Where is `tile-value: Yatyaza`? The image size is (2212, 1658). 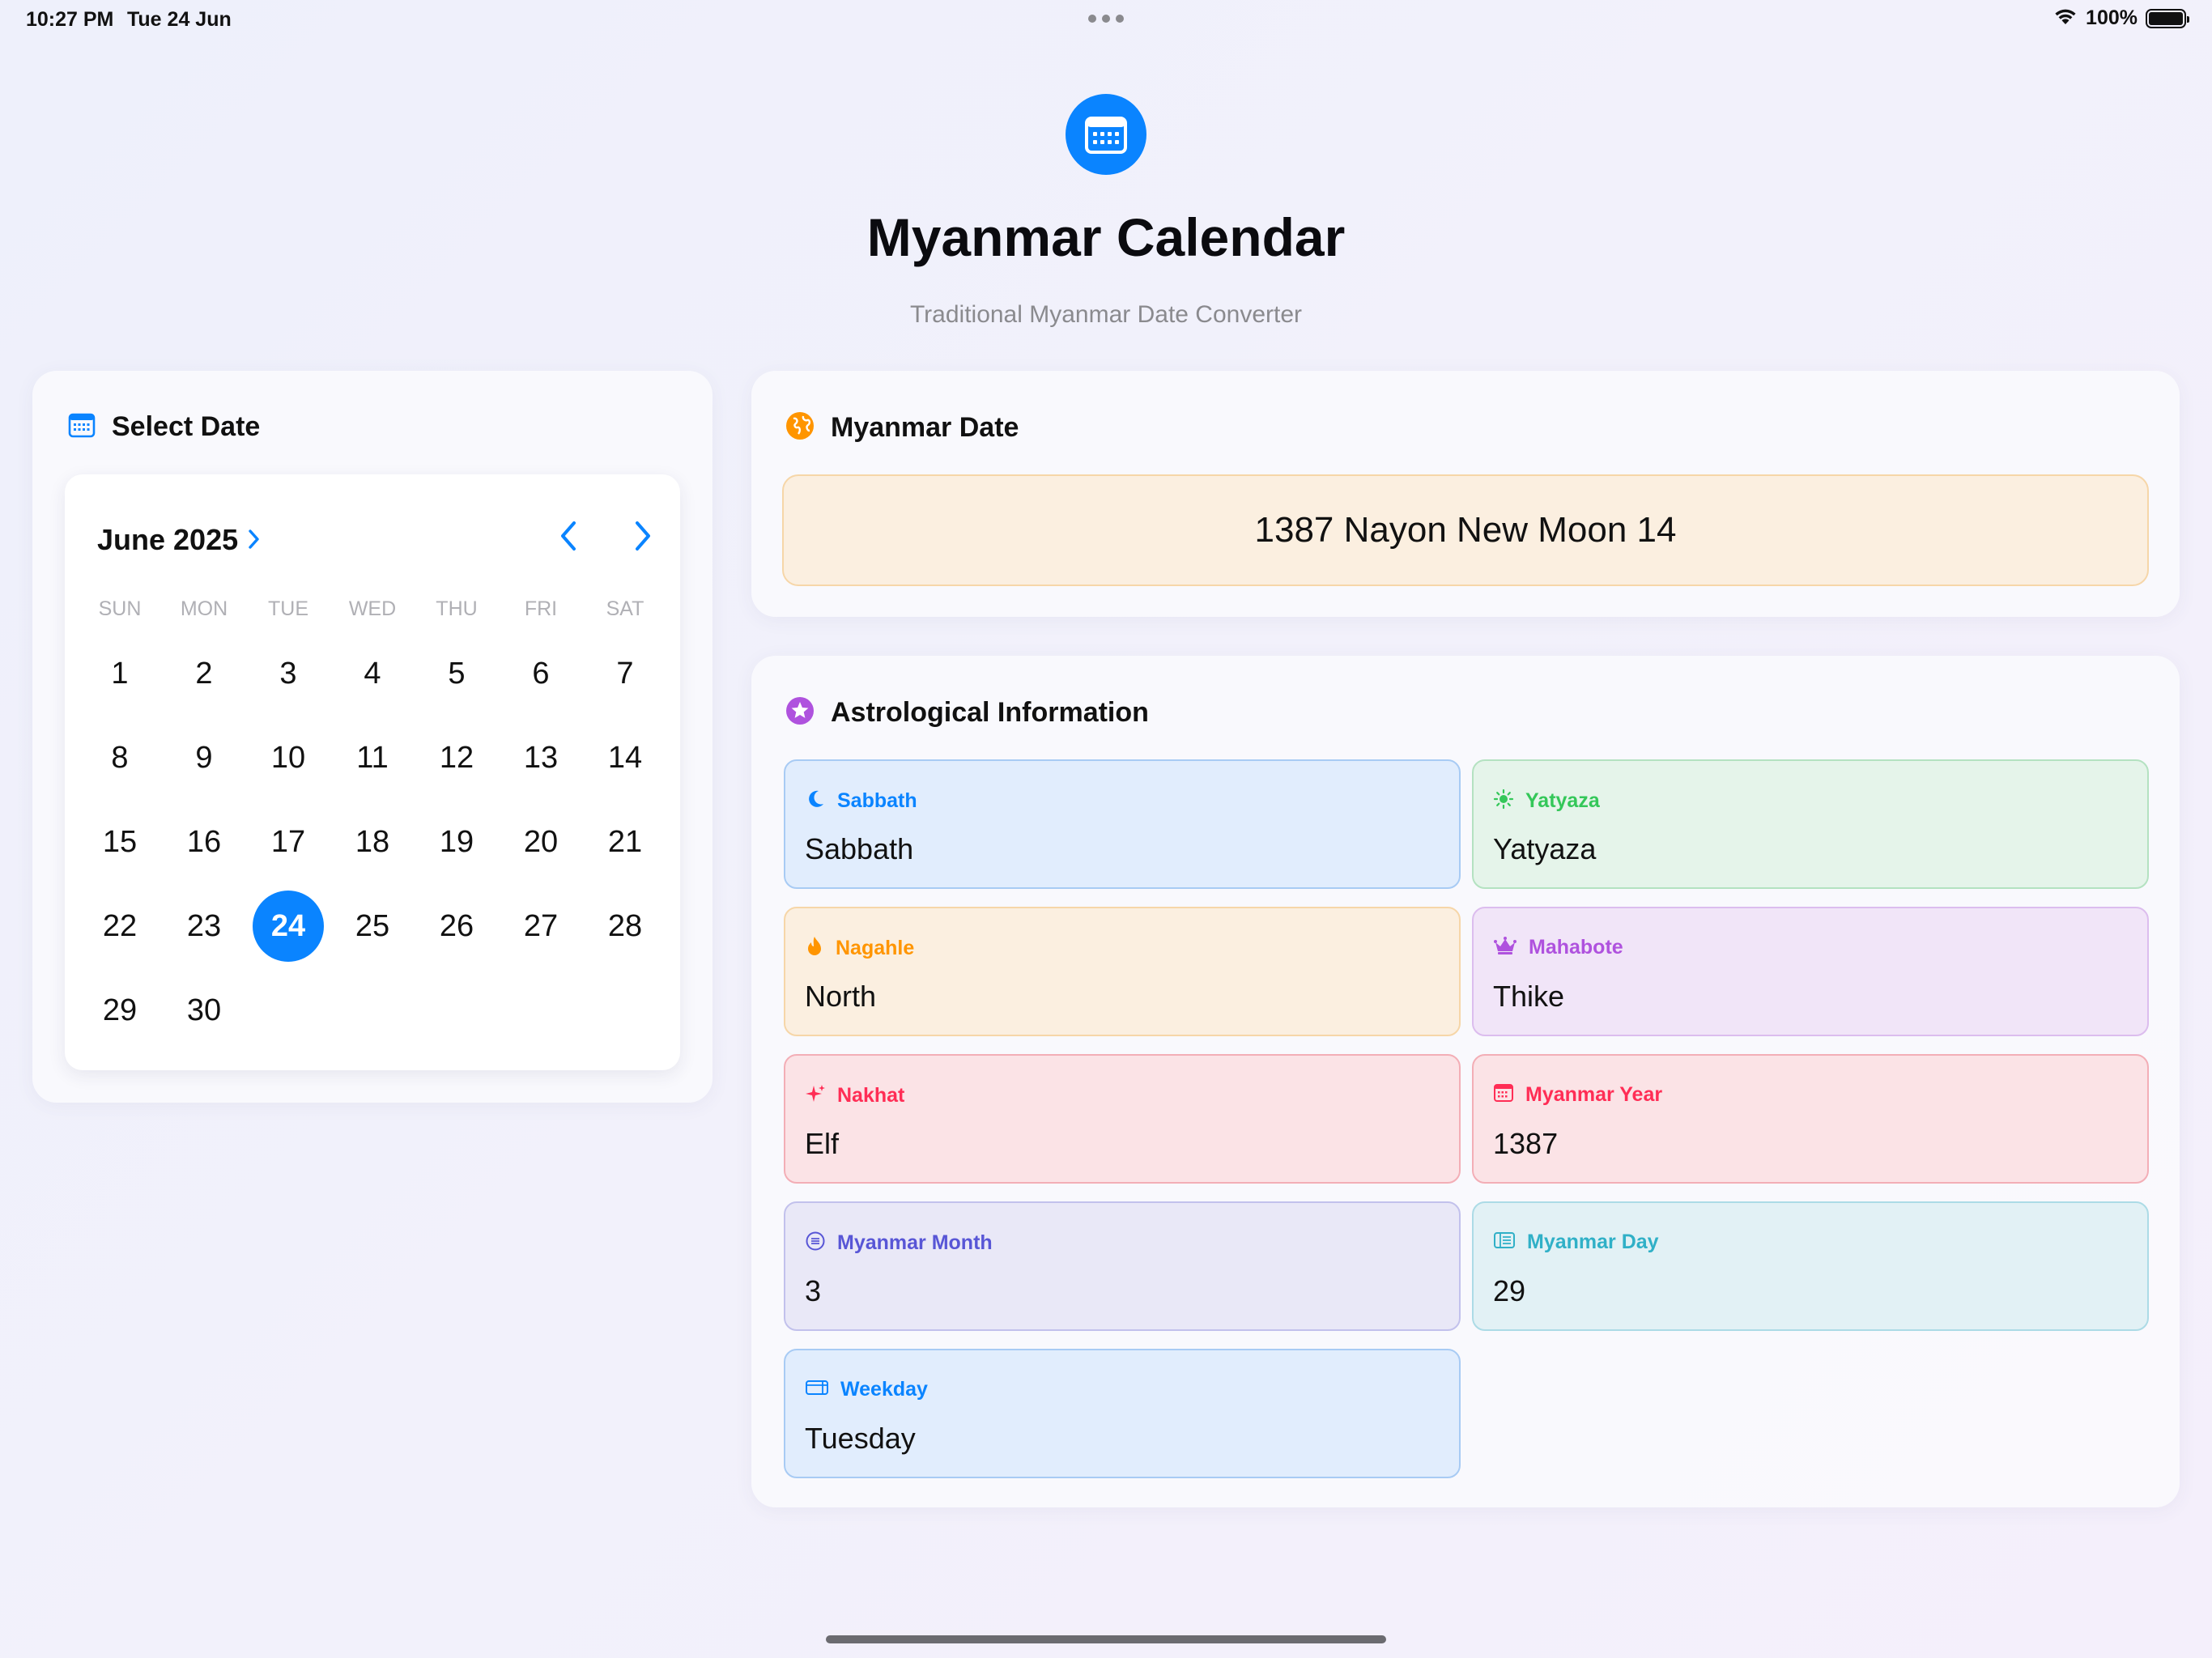
tile-value: Yatyaza is located at coordinates (1545, 848).